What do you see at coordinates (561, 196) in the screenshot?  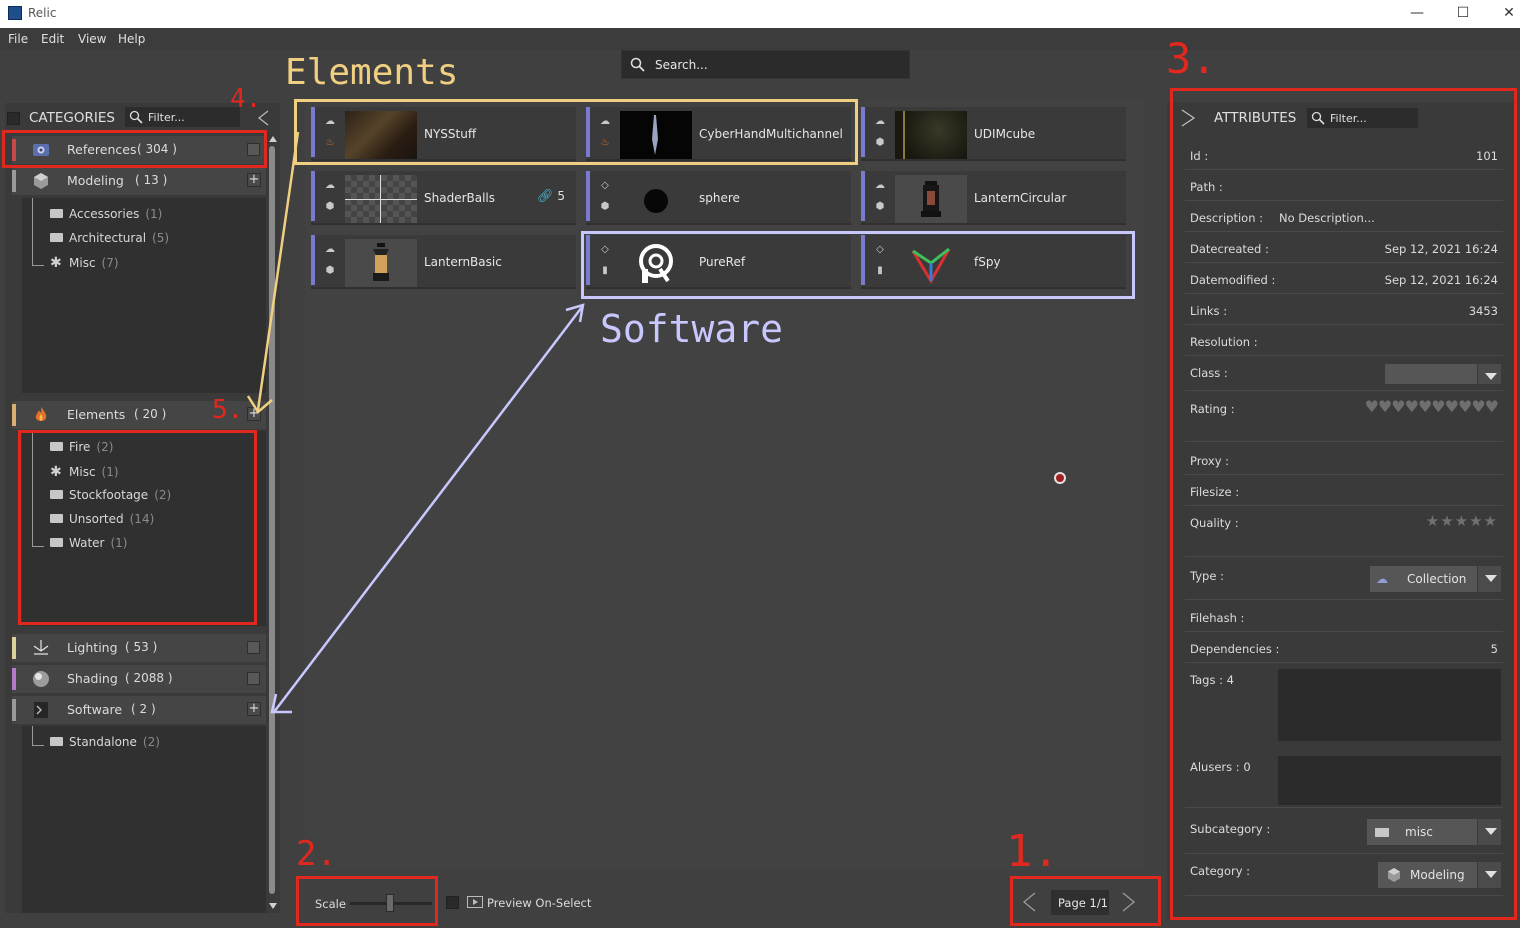 I see `links-count: 5` at bounding box center [561, 196].